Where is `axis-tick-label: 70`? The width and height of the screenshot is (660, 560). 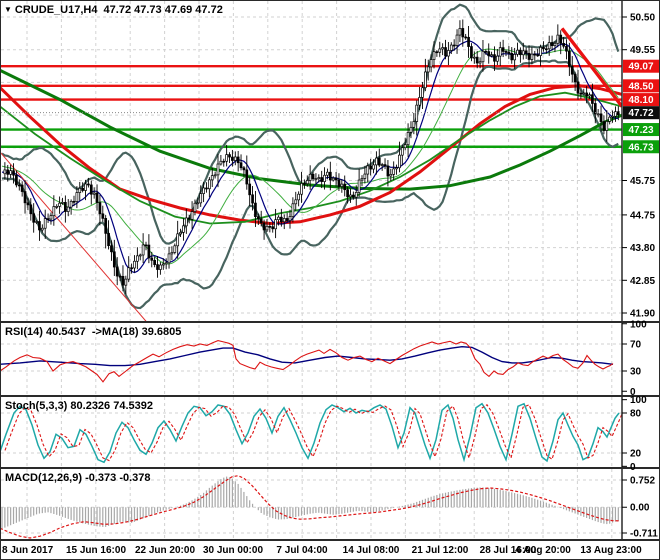 axis-tick-label: 70 is located at coordinates (636, 345).